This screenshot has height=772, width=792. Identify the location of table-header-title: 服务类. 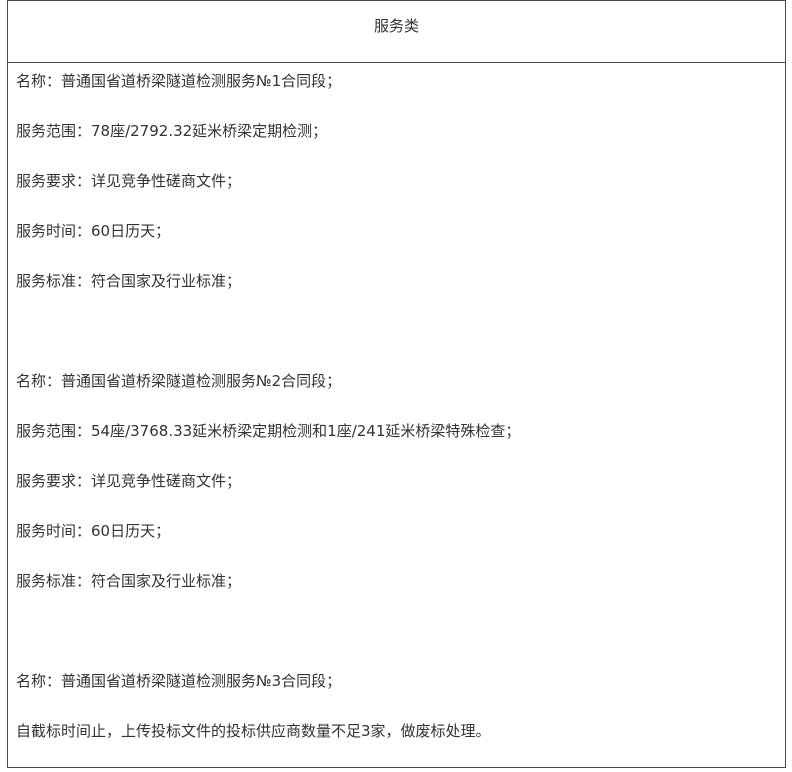
(396, 32).